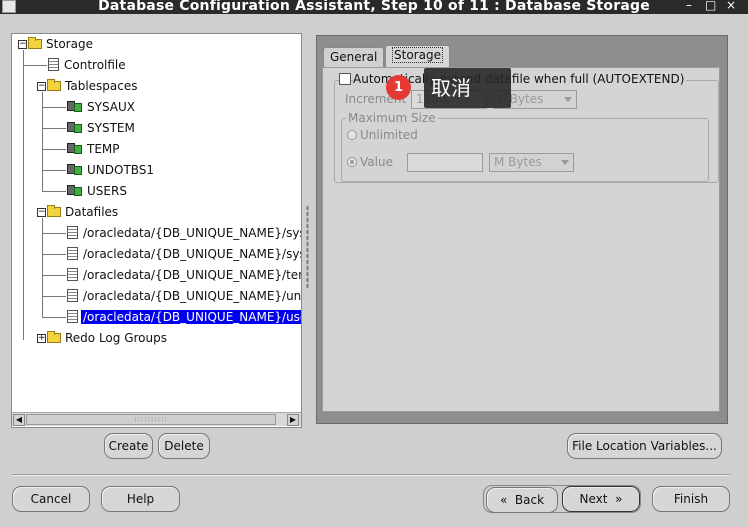 The width and height of the screenshot is (748, 527). Describe the element at coordinates (140, 499) in the screenshot. I see `help-button: Help` at that location.